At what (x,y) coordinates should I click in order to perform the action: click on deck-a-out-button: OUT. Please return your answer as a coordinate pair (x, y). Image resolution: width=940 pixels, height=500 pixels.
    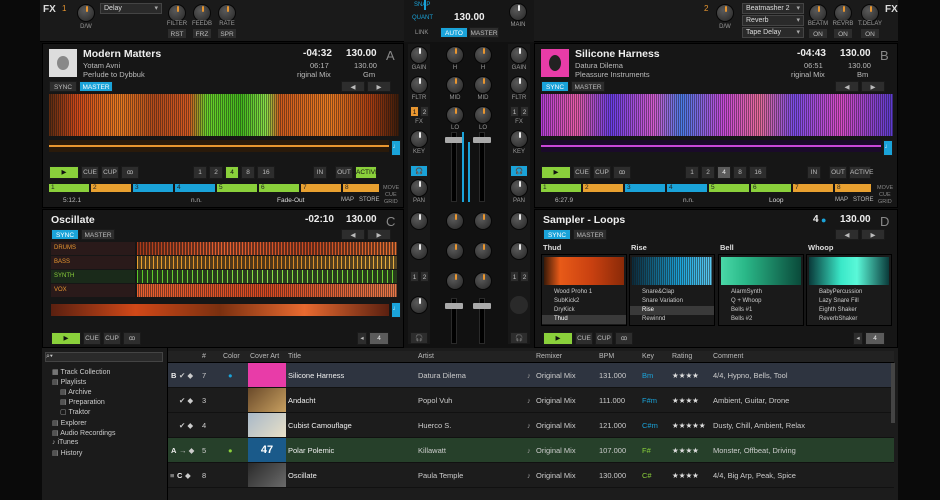
    Looking at the image, I should click on (344, 172).